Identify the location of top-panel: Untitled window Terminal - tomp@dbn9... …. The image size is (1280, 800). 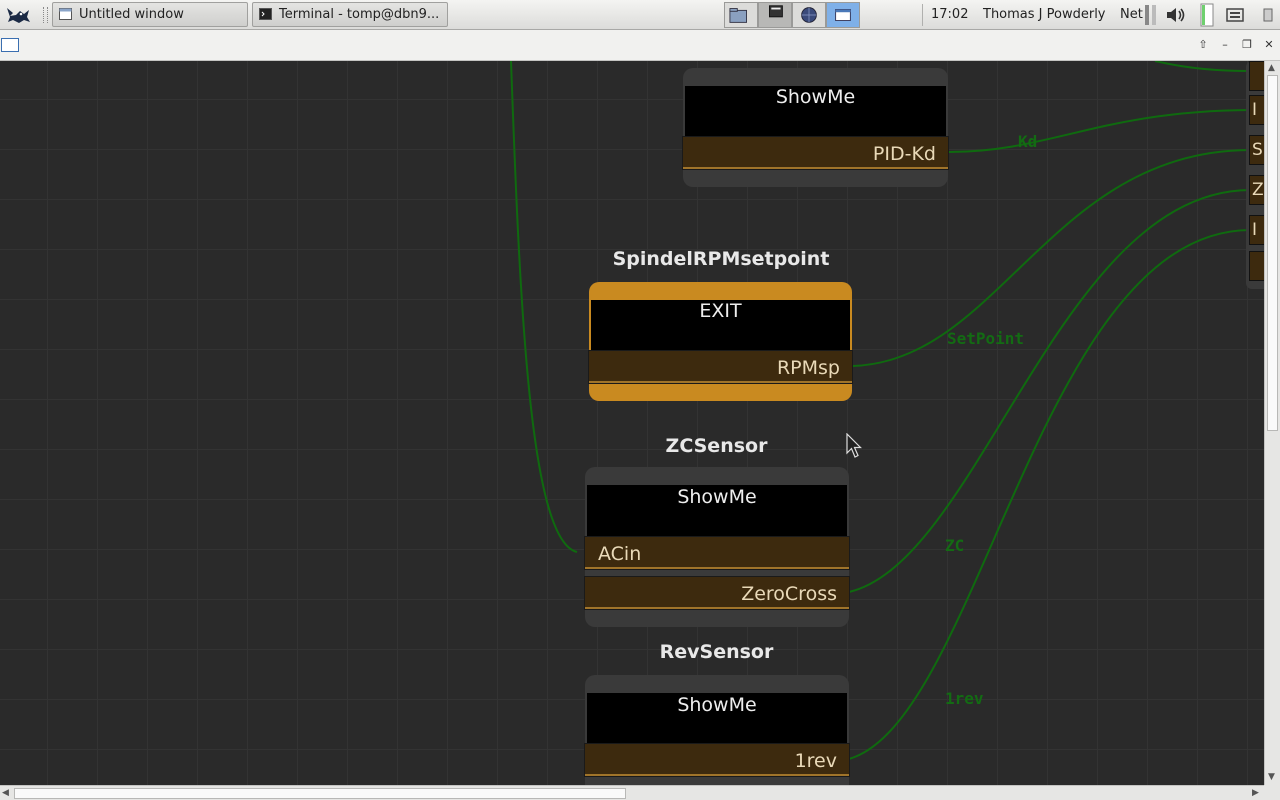
(640, 15).